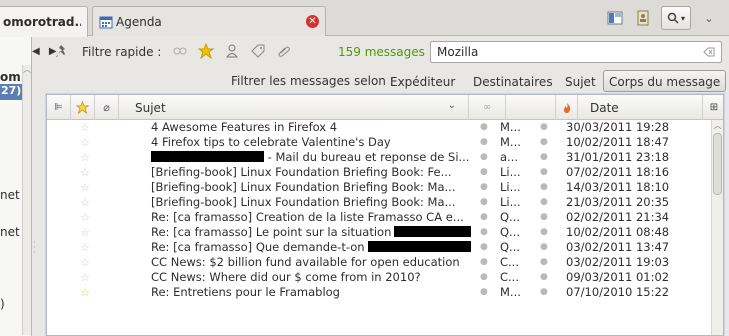 The width and height of the screenshot is (729, 336). What do you see at coordinates (709, 18) in the screenshot?
I see `chevron-down-icon: ⌄` at bounding box center [709, 18].